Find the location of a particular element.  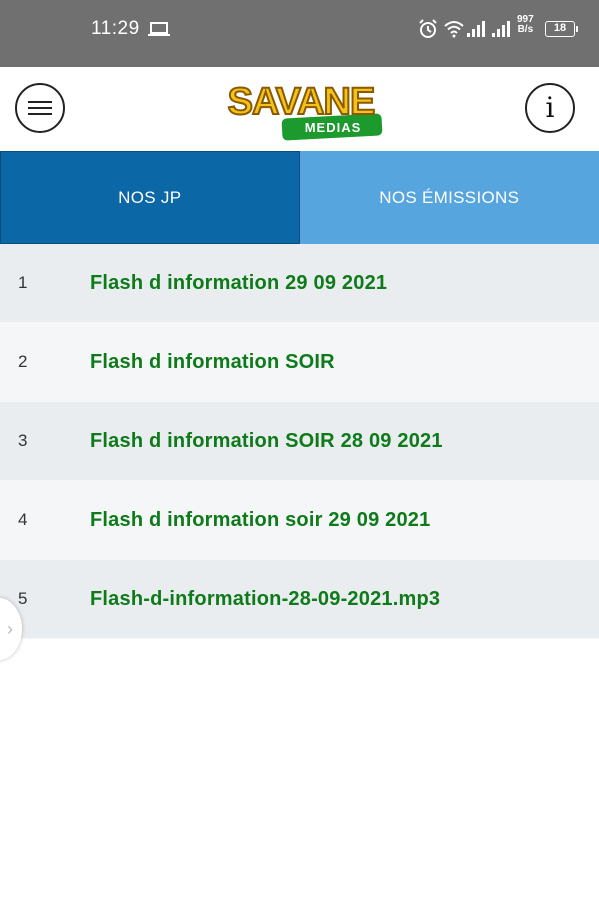

tab-nos-jp: NOS JP is located at coordinates (150, 197).